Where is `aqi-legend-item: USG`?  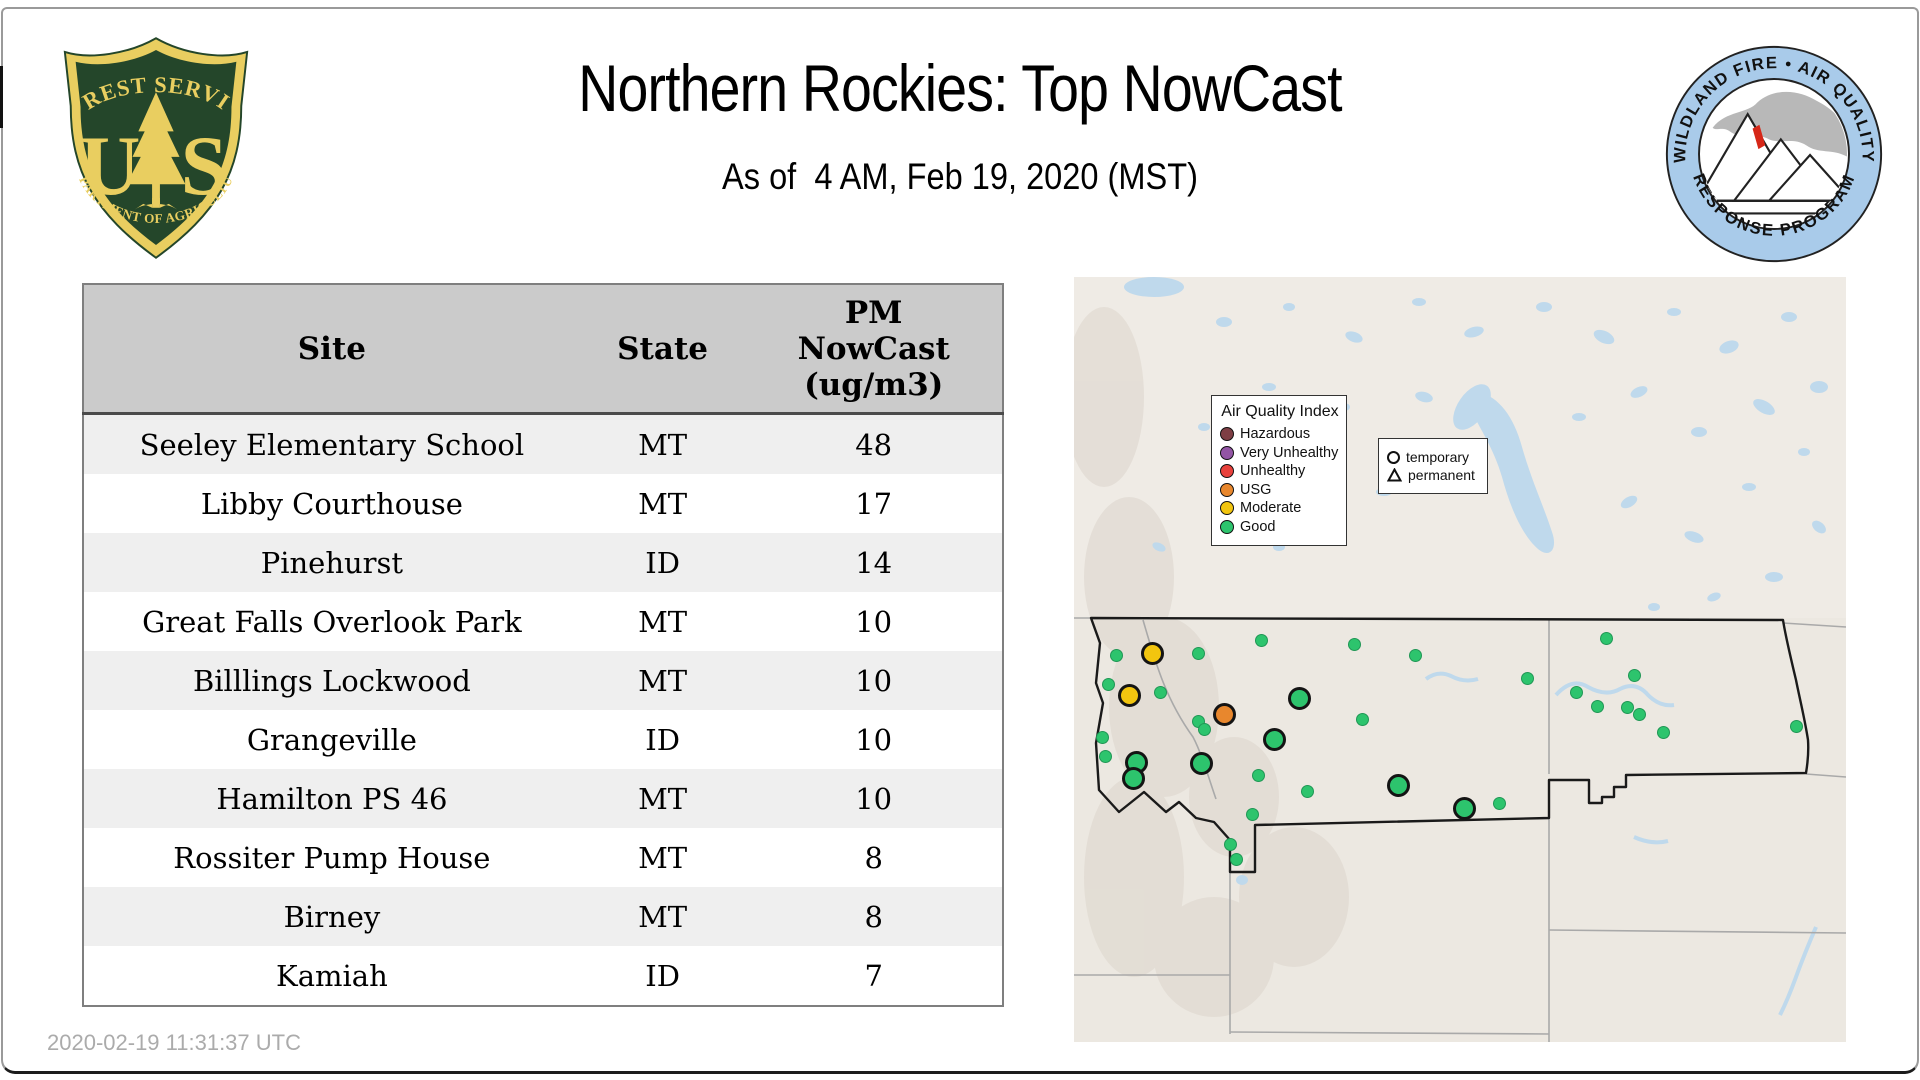 aqi-legend-item: USG is located at coordinates (1280, 490).